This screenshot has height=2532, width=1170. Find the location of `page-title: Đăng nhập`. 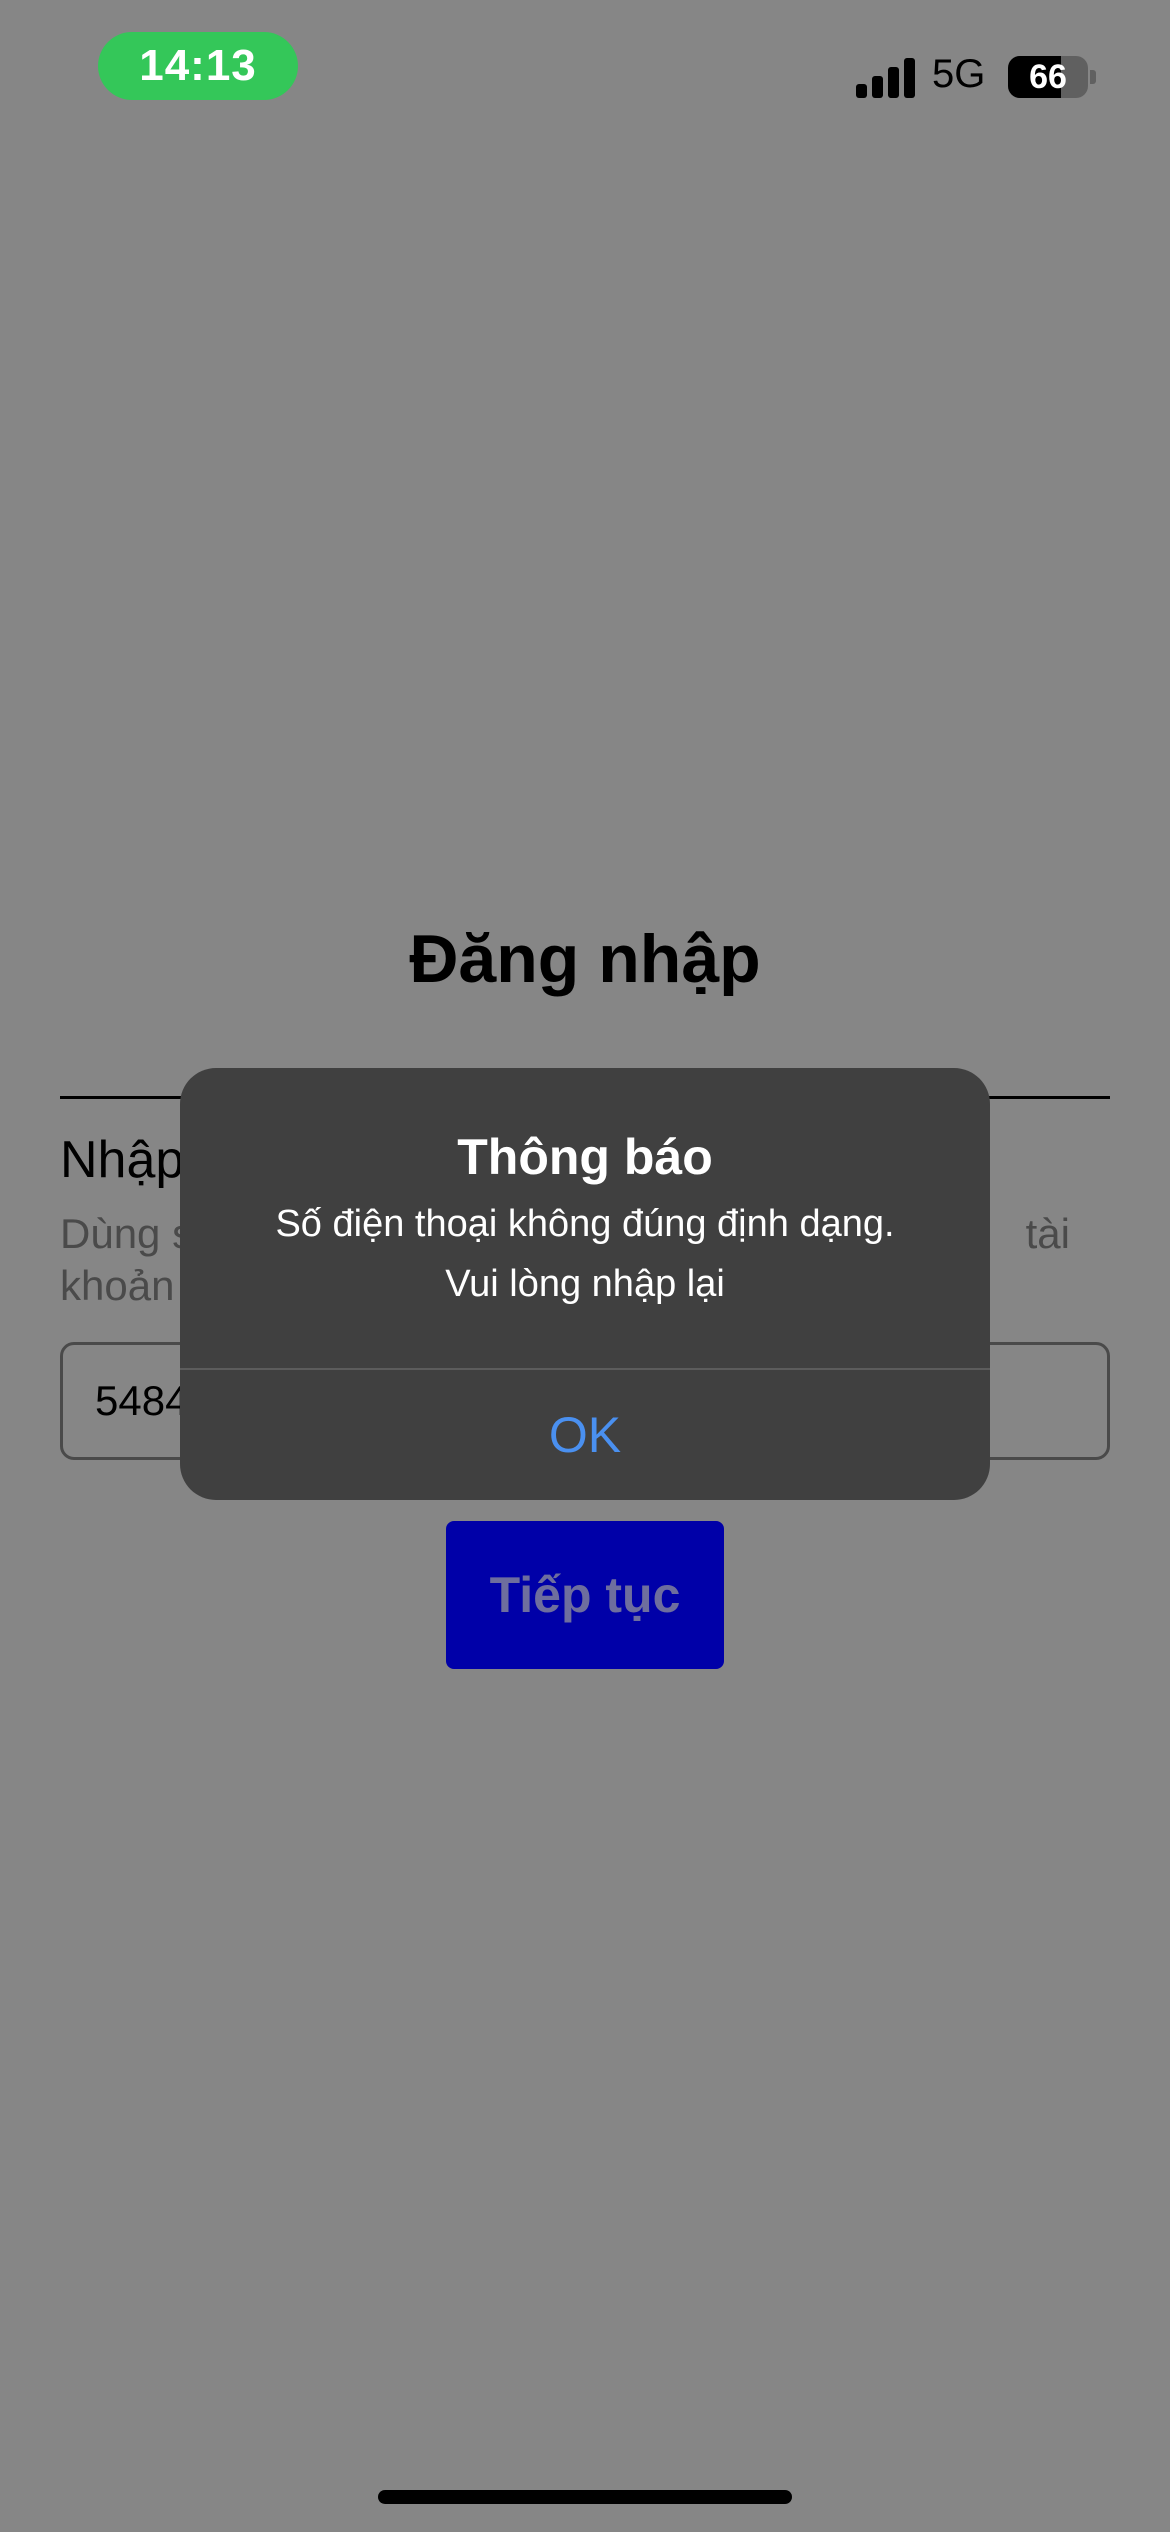

page-title: Đăng nhập is located at coordinates (585, 959).